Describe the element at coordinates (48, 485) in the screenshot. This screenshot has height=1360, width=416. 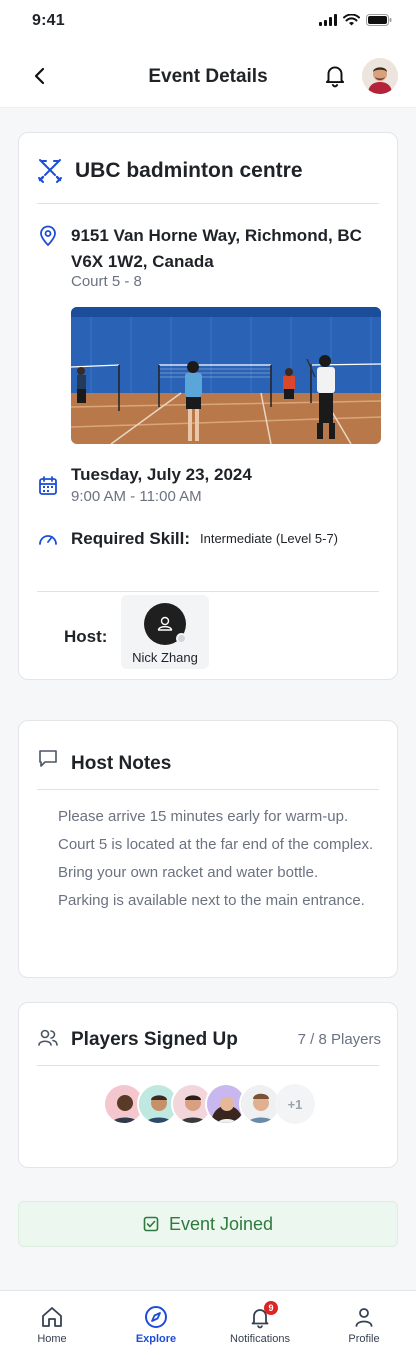
I see `calendar-icon` at that location.